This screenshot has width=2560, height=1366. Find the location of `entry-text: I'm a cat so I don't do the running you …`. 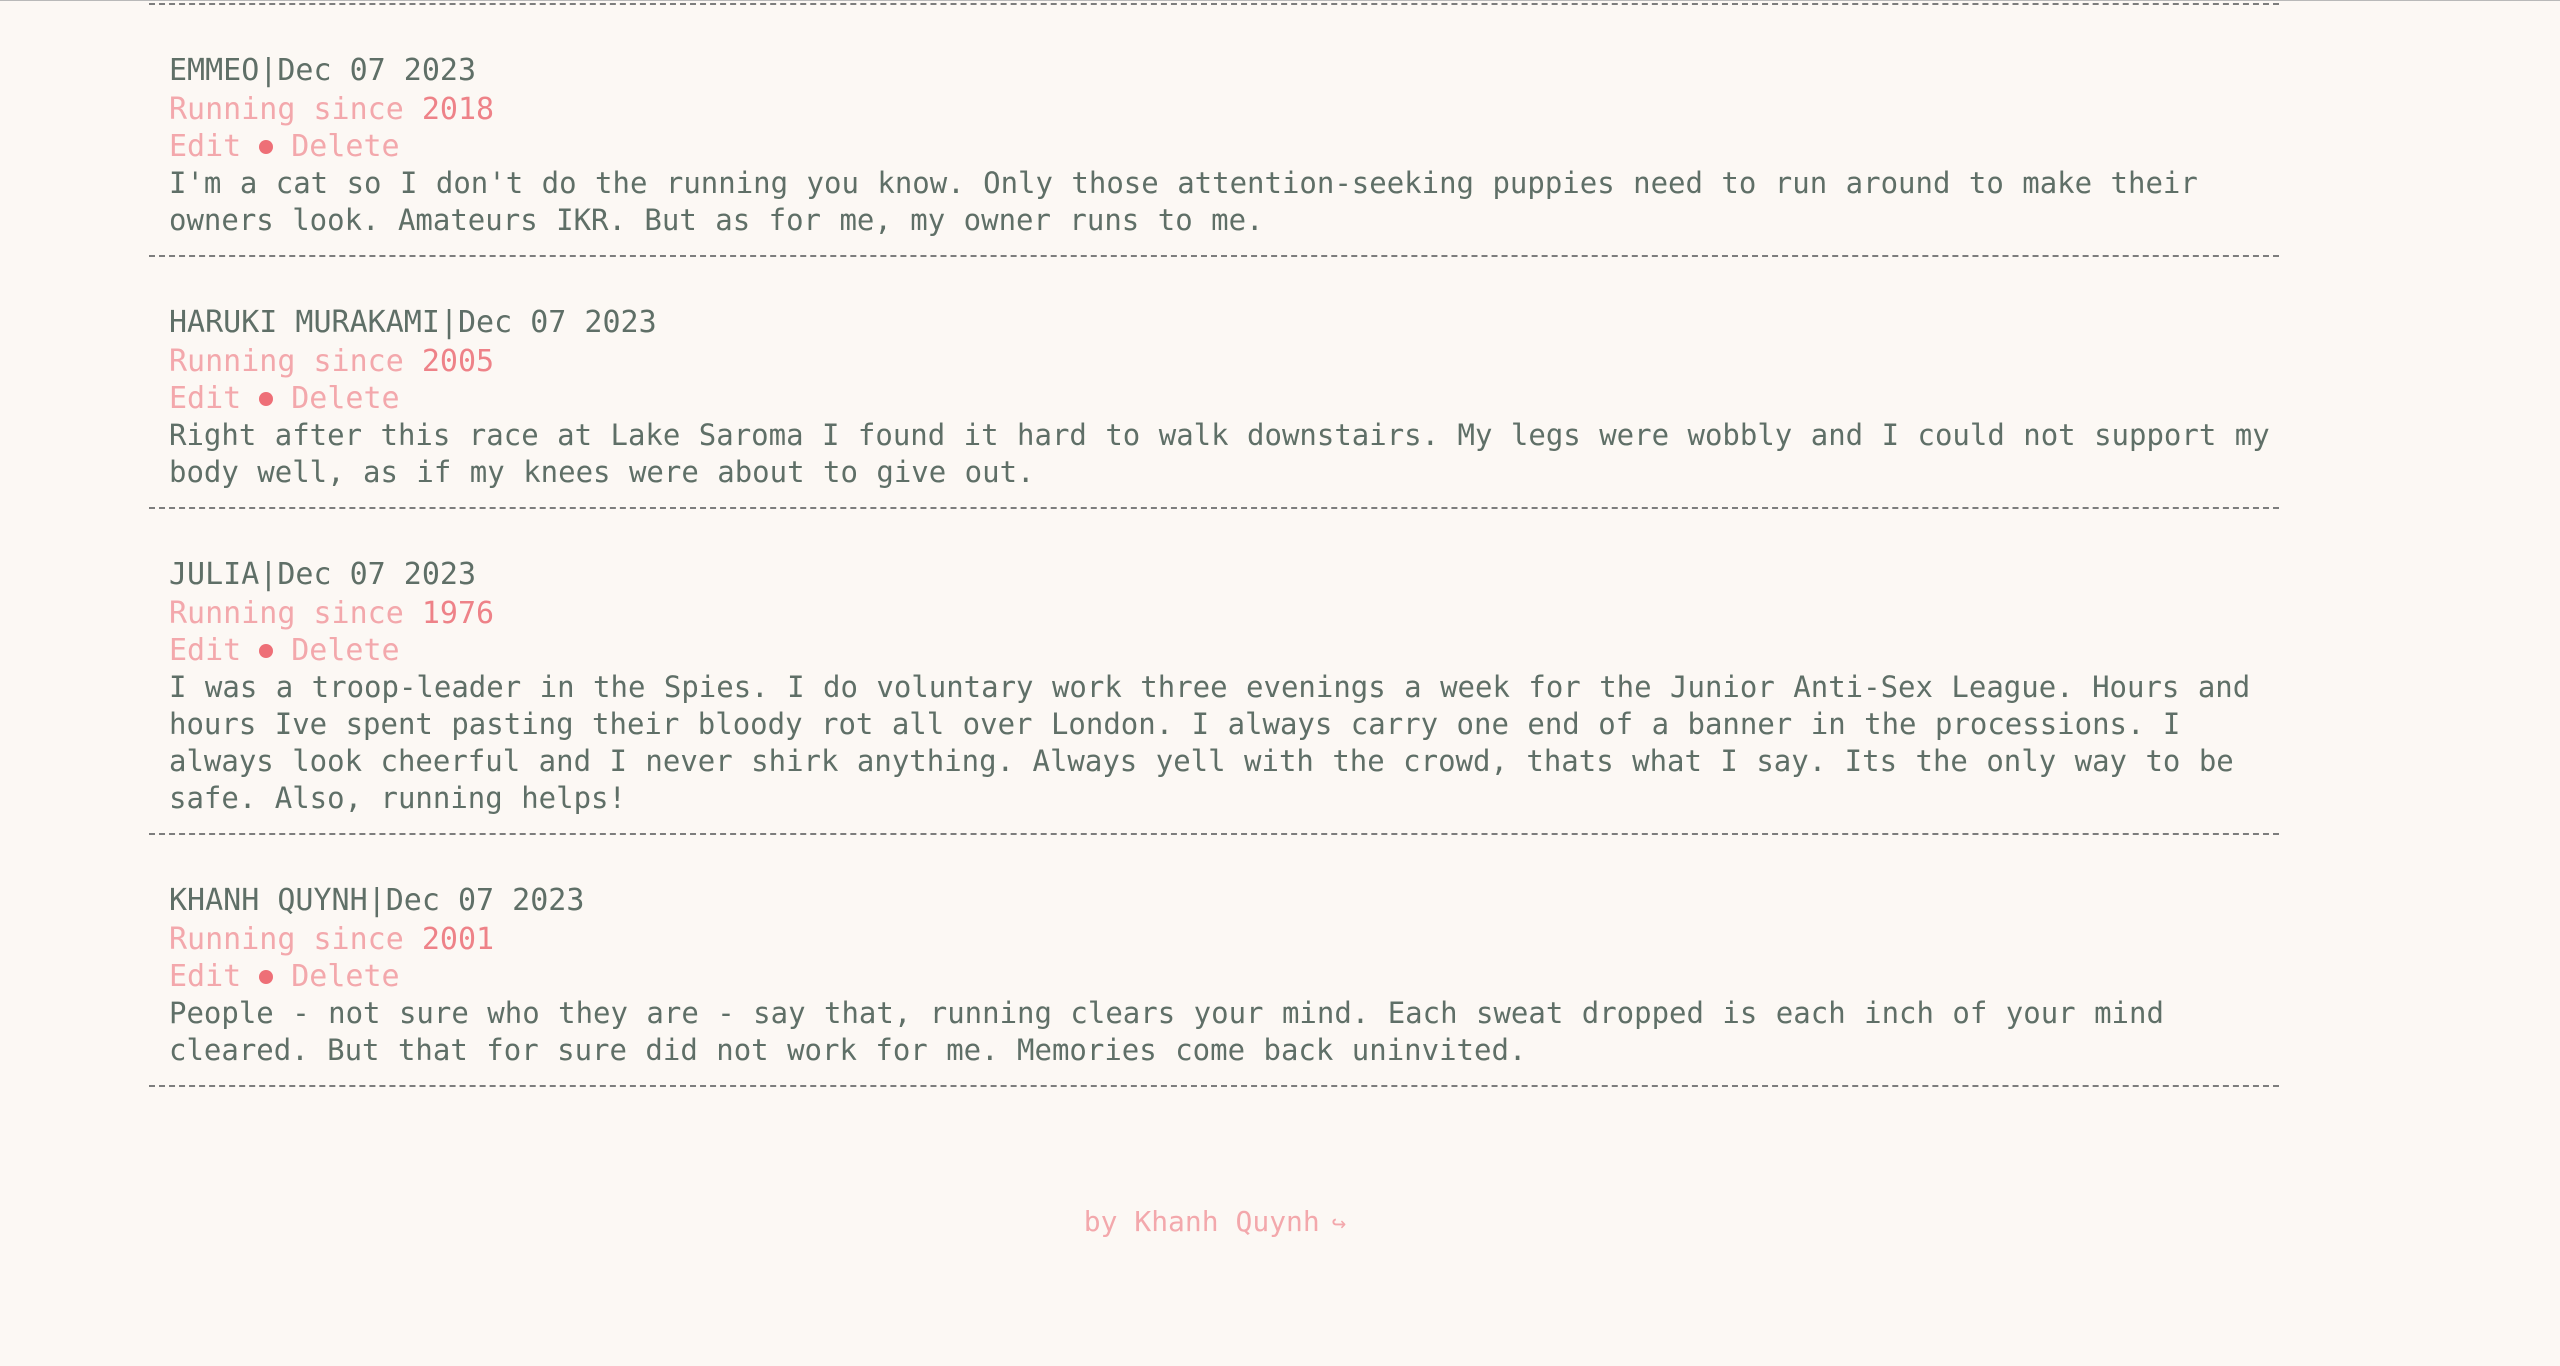

entry-text: I'm a cat so I don't do the running you … is located at coordinates (1183, 201).